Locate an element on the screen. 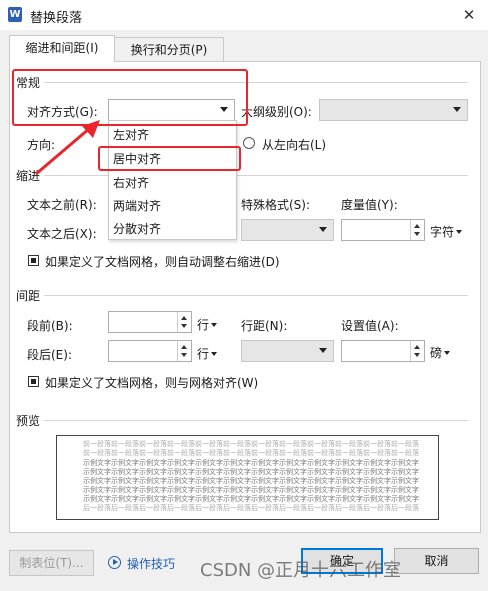  window-title: 替换段落 is located at coordinates (56, 18).